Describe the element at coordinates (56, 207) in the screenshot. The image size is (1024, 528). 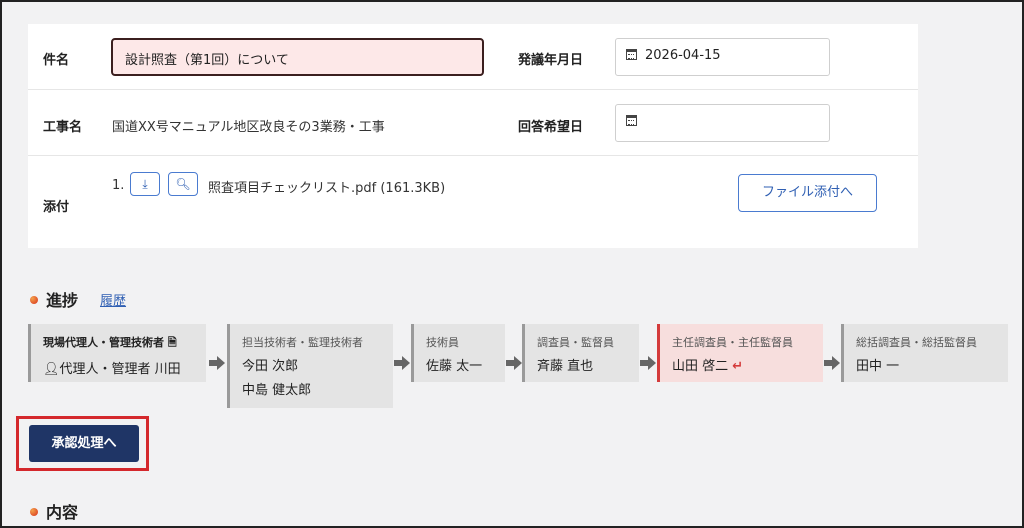
I see `attachment-label: 添付` at that location.